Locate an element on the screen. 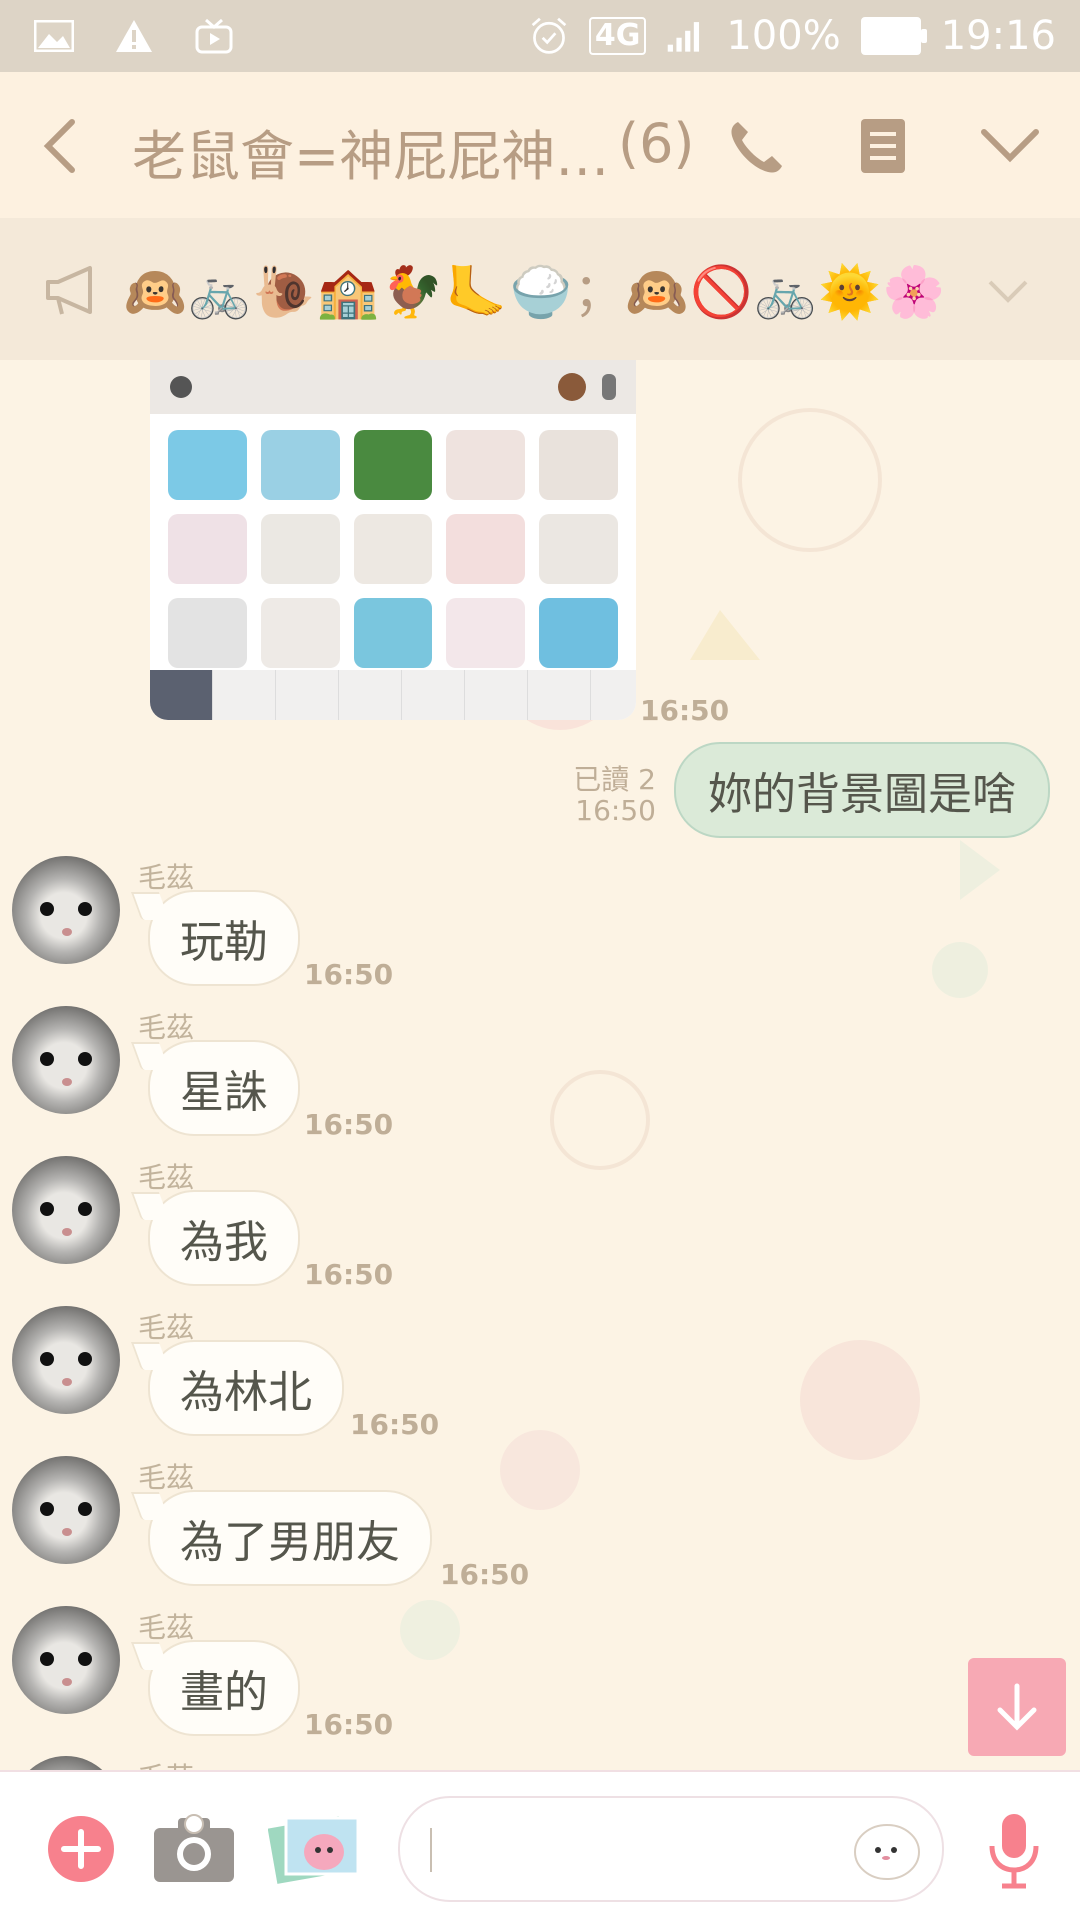 Image resolution: width=1080 pixels, height=1922 pixels. network-type-label: 4G is located at coordinates (617, 36).